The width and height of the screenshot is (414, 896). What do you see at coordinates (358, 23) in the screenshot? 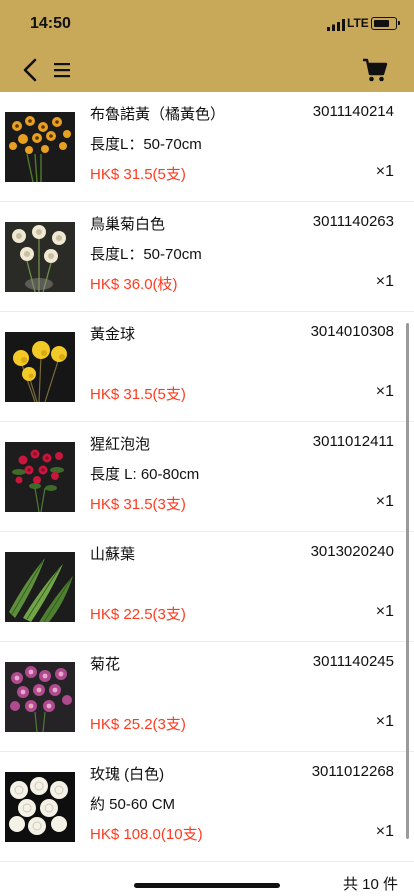
I see `network-label: LTE` at bounding box center [358, 23].